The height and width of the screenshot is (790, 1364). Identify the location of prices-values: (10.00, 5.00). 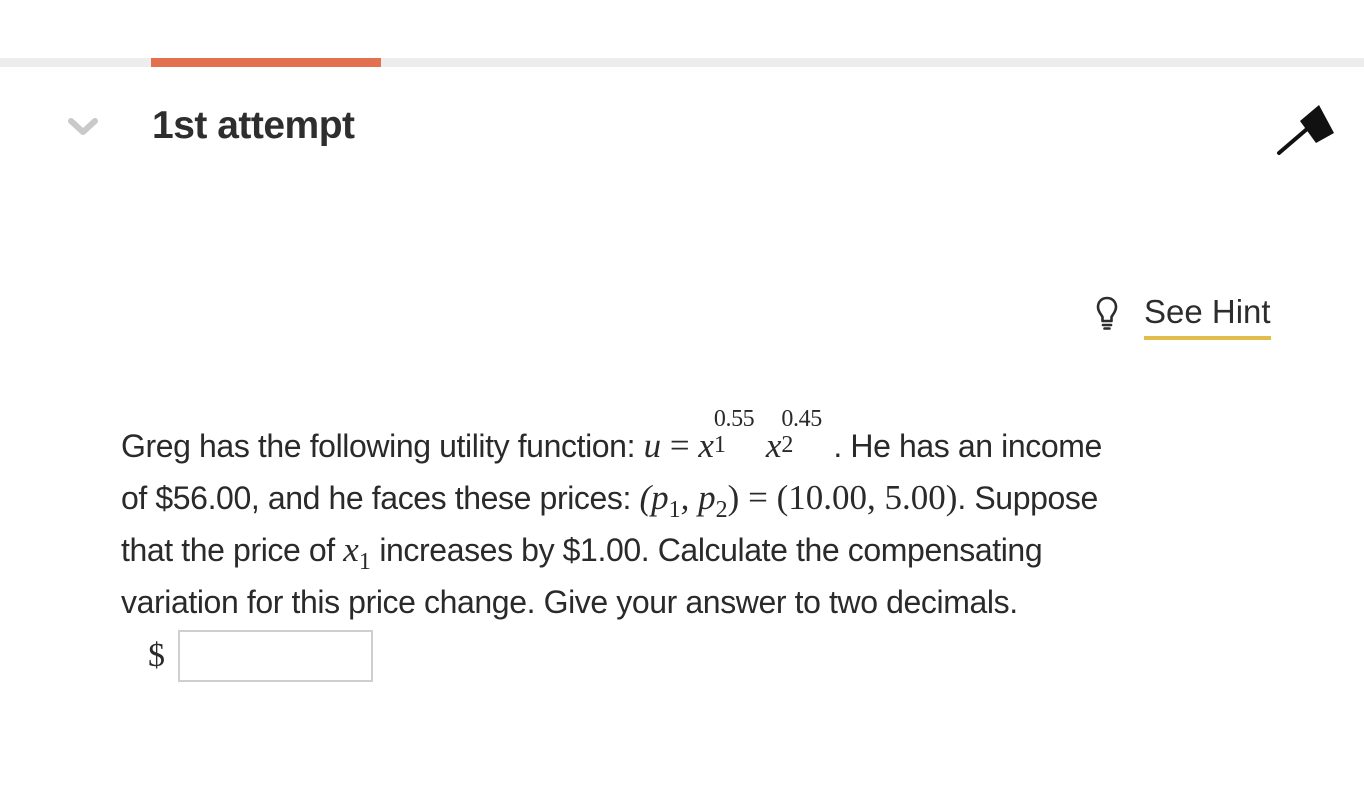
(867, 497).